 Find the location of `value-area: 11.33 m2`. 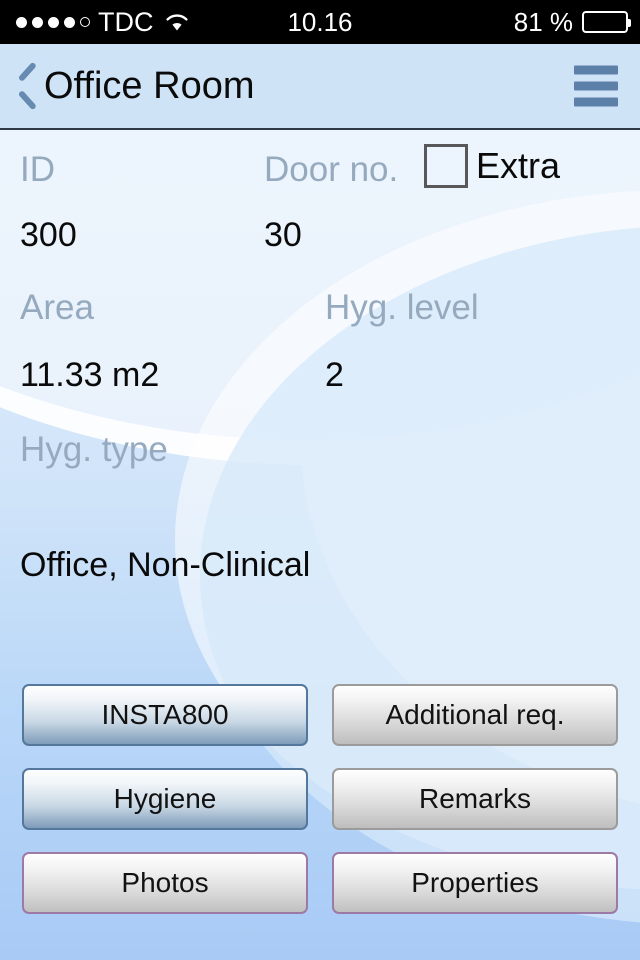

value-area: 11.33 m2 is located at coordinates (90, 375).